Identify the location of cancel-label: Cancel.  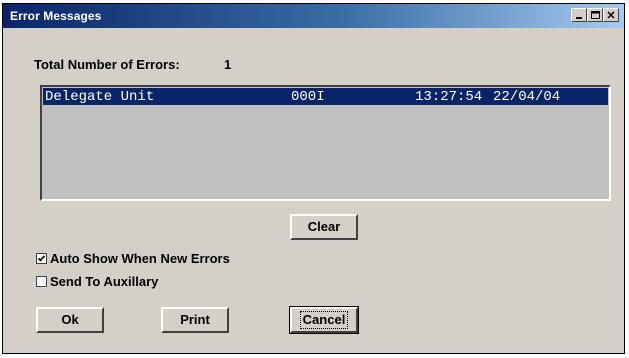
(324, 320).